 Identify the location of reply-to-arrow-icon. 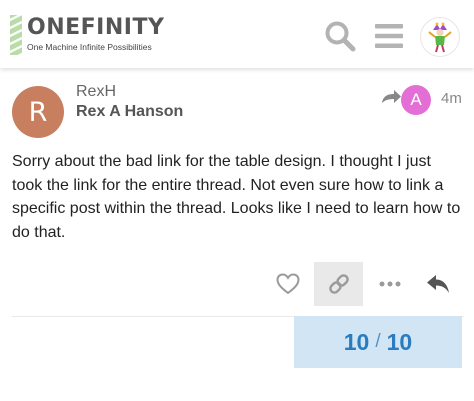
(391, 99).